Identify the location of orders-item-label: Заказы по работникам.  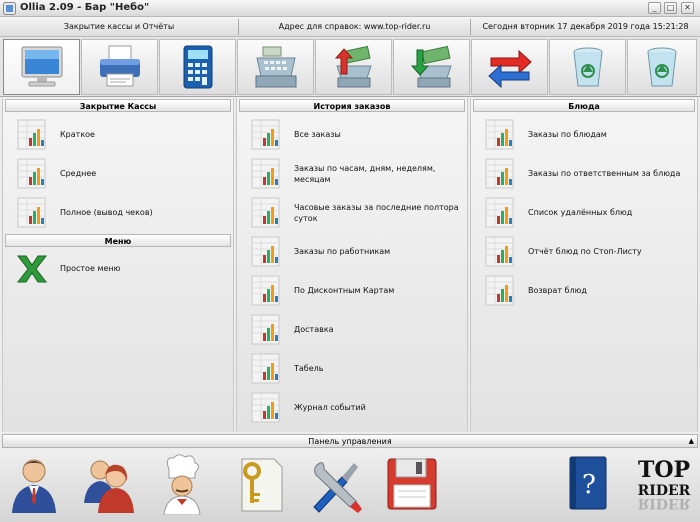
(342, 251).